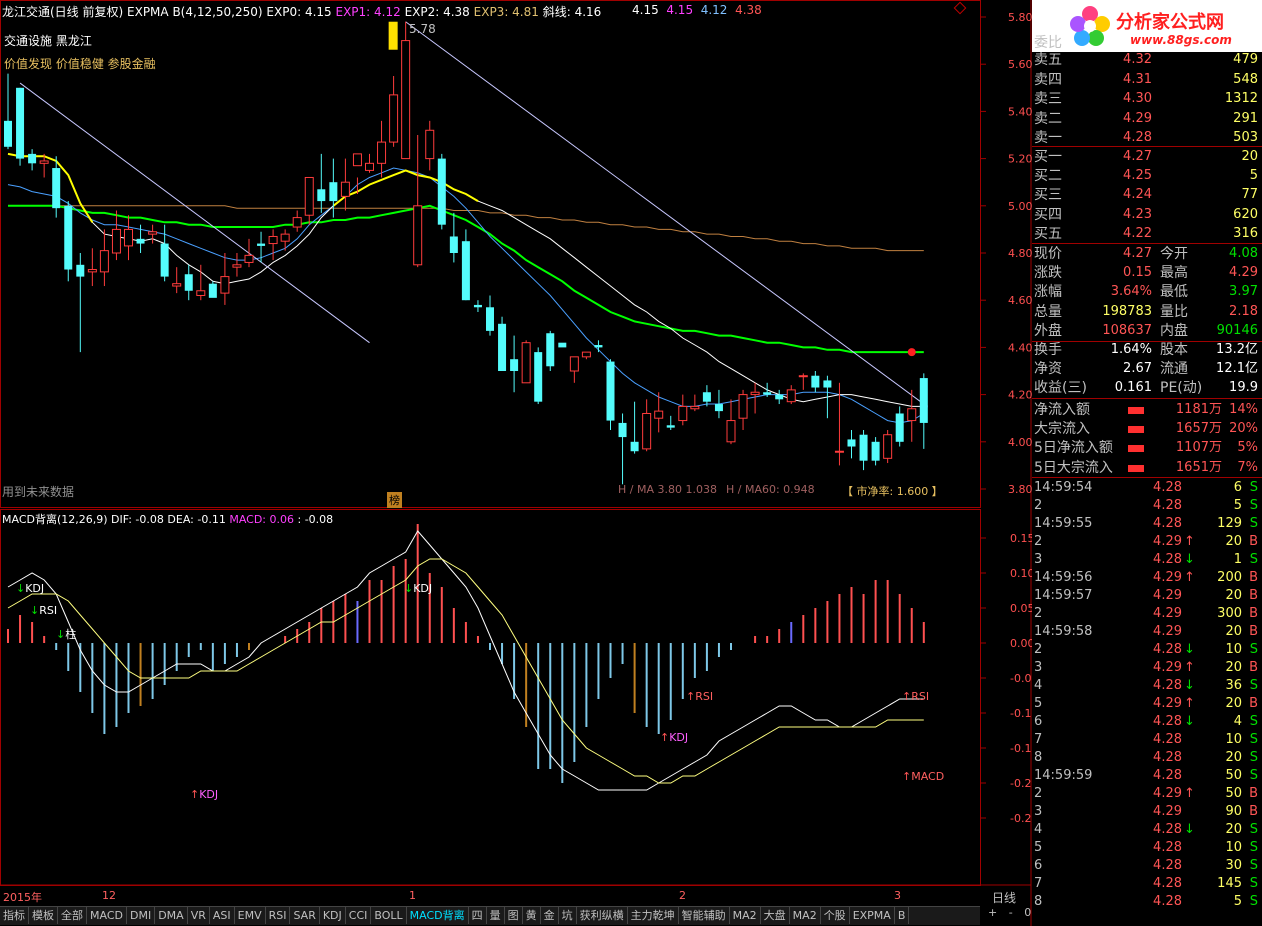 This screenshot has height=926, width=1262. Describe the element at coordinates (1038, 883) in the screenshot. I see `tick-time: 7` at that location.